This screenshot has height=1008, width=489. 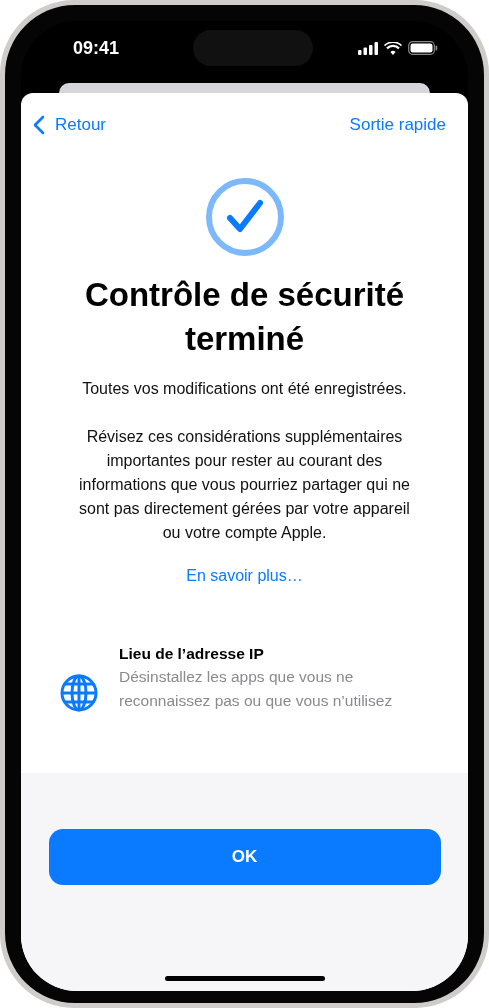 I want to click on quick-exit-button: Sortie rapide, so click(x=397, y=125).